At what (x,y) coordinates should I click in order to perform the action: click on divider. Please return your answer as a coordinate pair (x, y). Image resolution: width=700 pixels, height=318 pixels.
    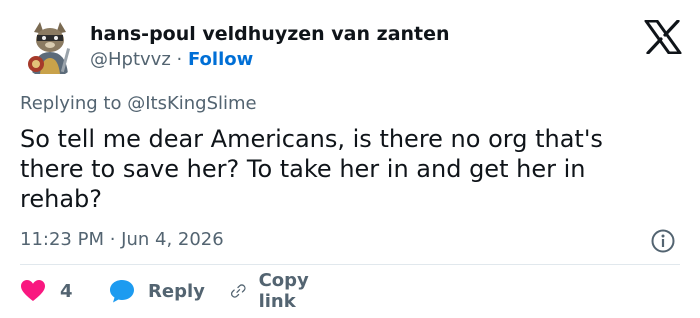
    Looking at the image, I should click on (350, 264).